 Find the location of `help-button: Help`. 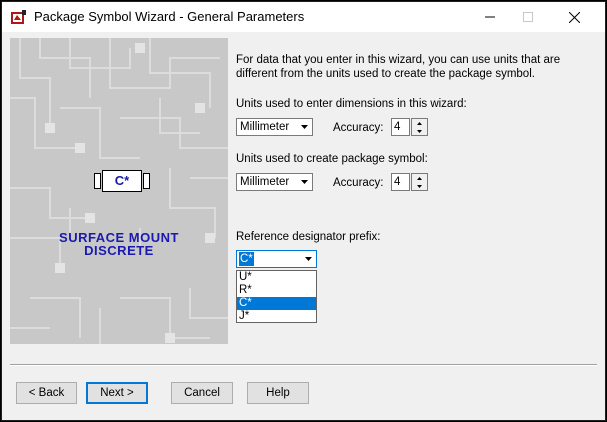

help-button: Help is located at coordinates (278, 393).